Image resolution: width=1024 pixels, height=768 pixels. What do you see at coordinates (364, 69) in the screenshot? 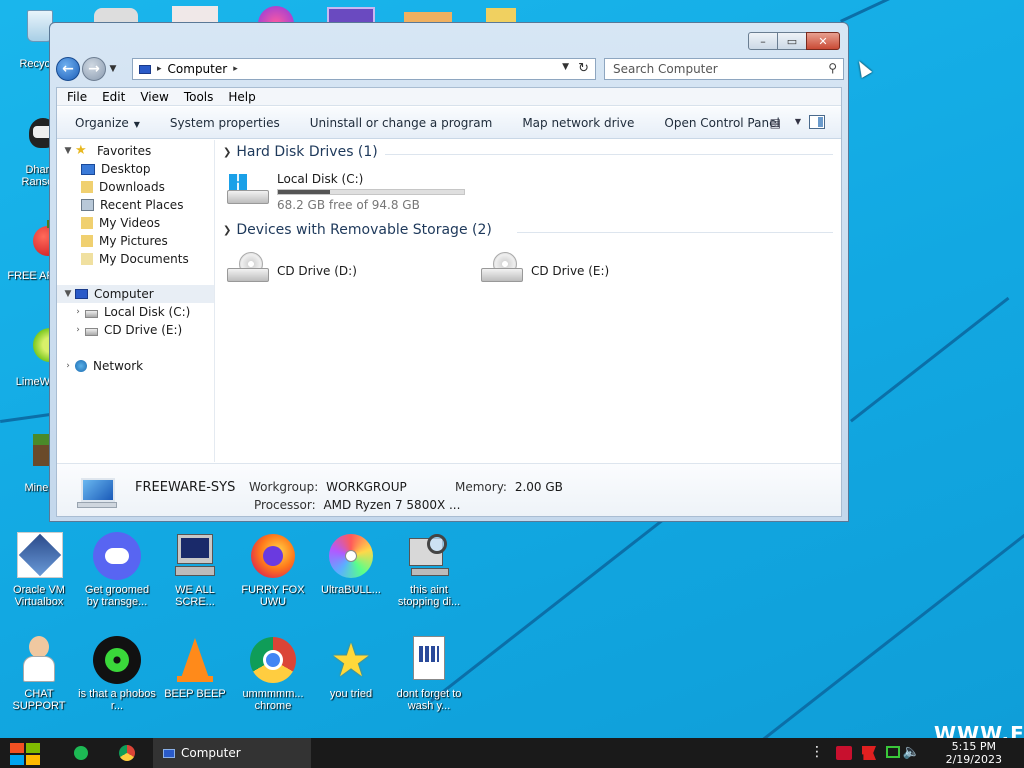
I see `address-bar: ▸ Computer ▸ ▼ ↻` at bounding box center [364, 69].